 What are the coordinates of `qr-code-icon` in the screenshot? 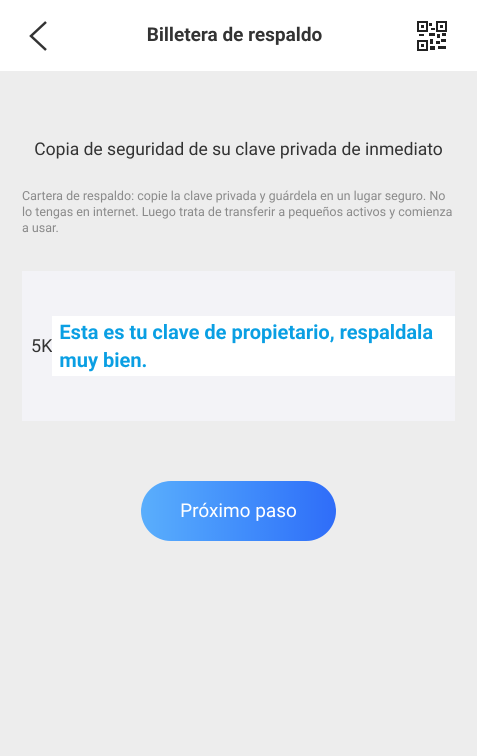 It's located at (432, 35).